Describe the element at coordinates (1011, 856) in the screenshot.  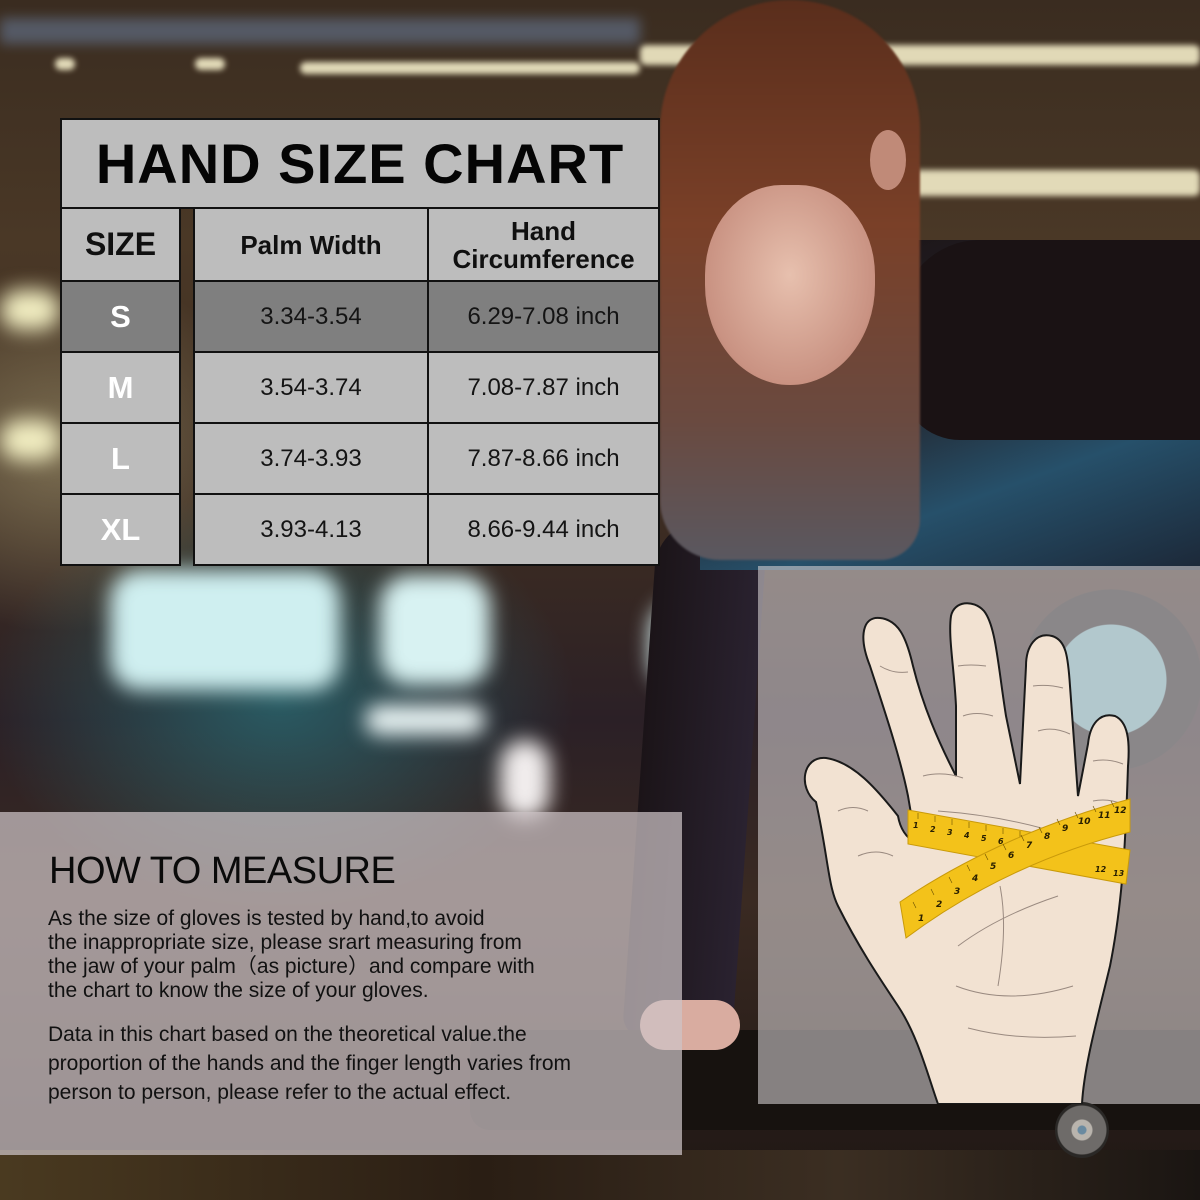
I see `tape-label: 6` at that location.